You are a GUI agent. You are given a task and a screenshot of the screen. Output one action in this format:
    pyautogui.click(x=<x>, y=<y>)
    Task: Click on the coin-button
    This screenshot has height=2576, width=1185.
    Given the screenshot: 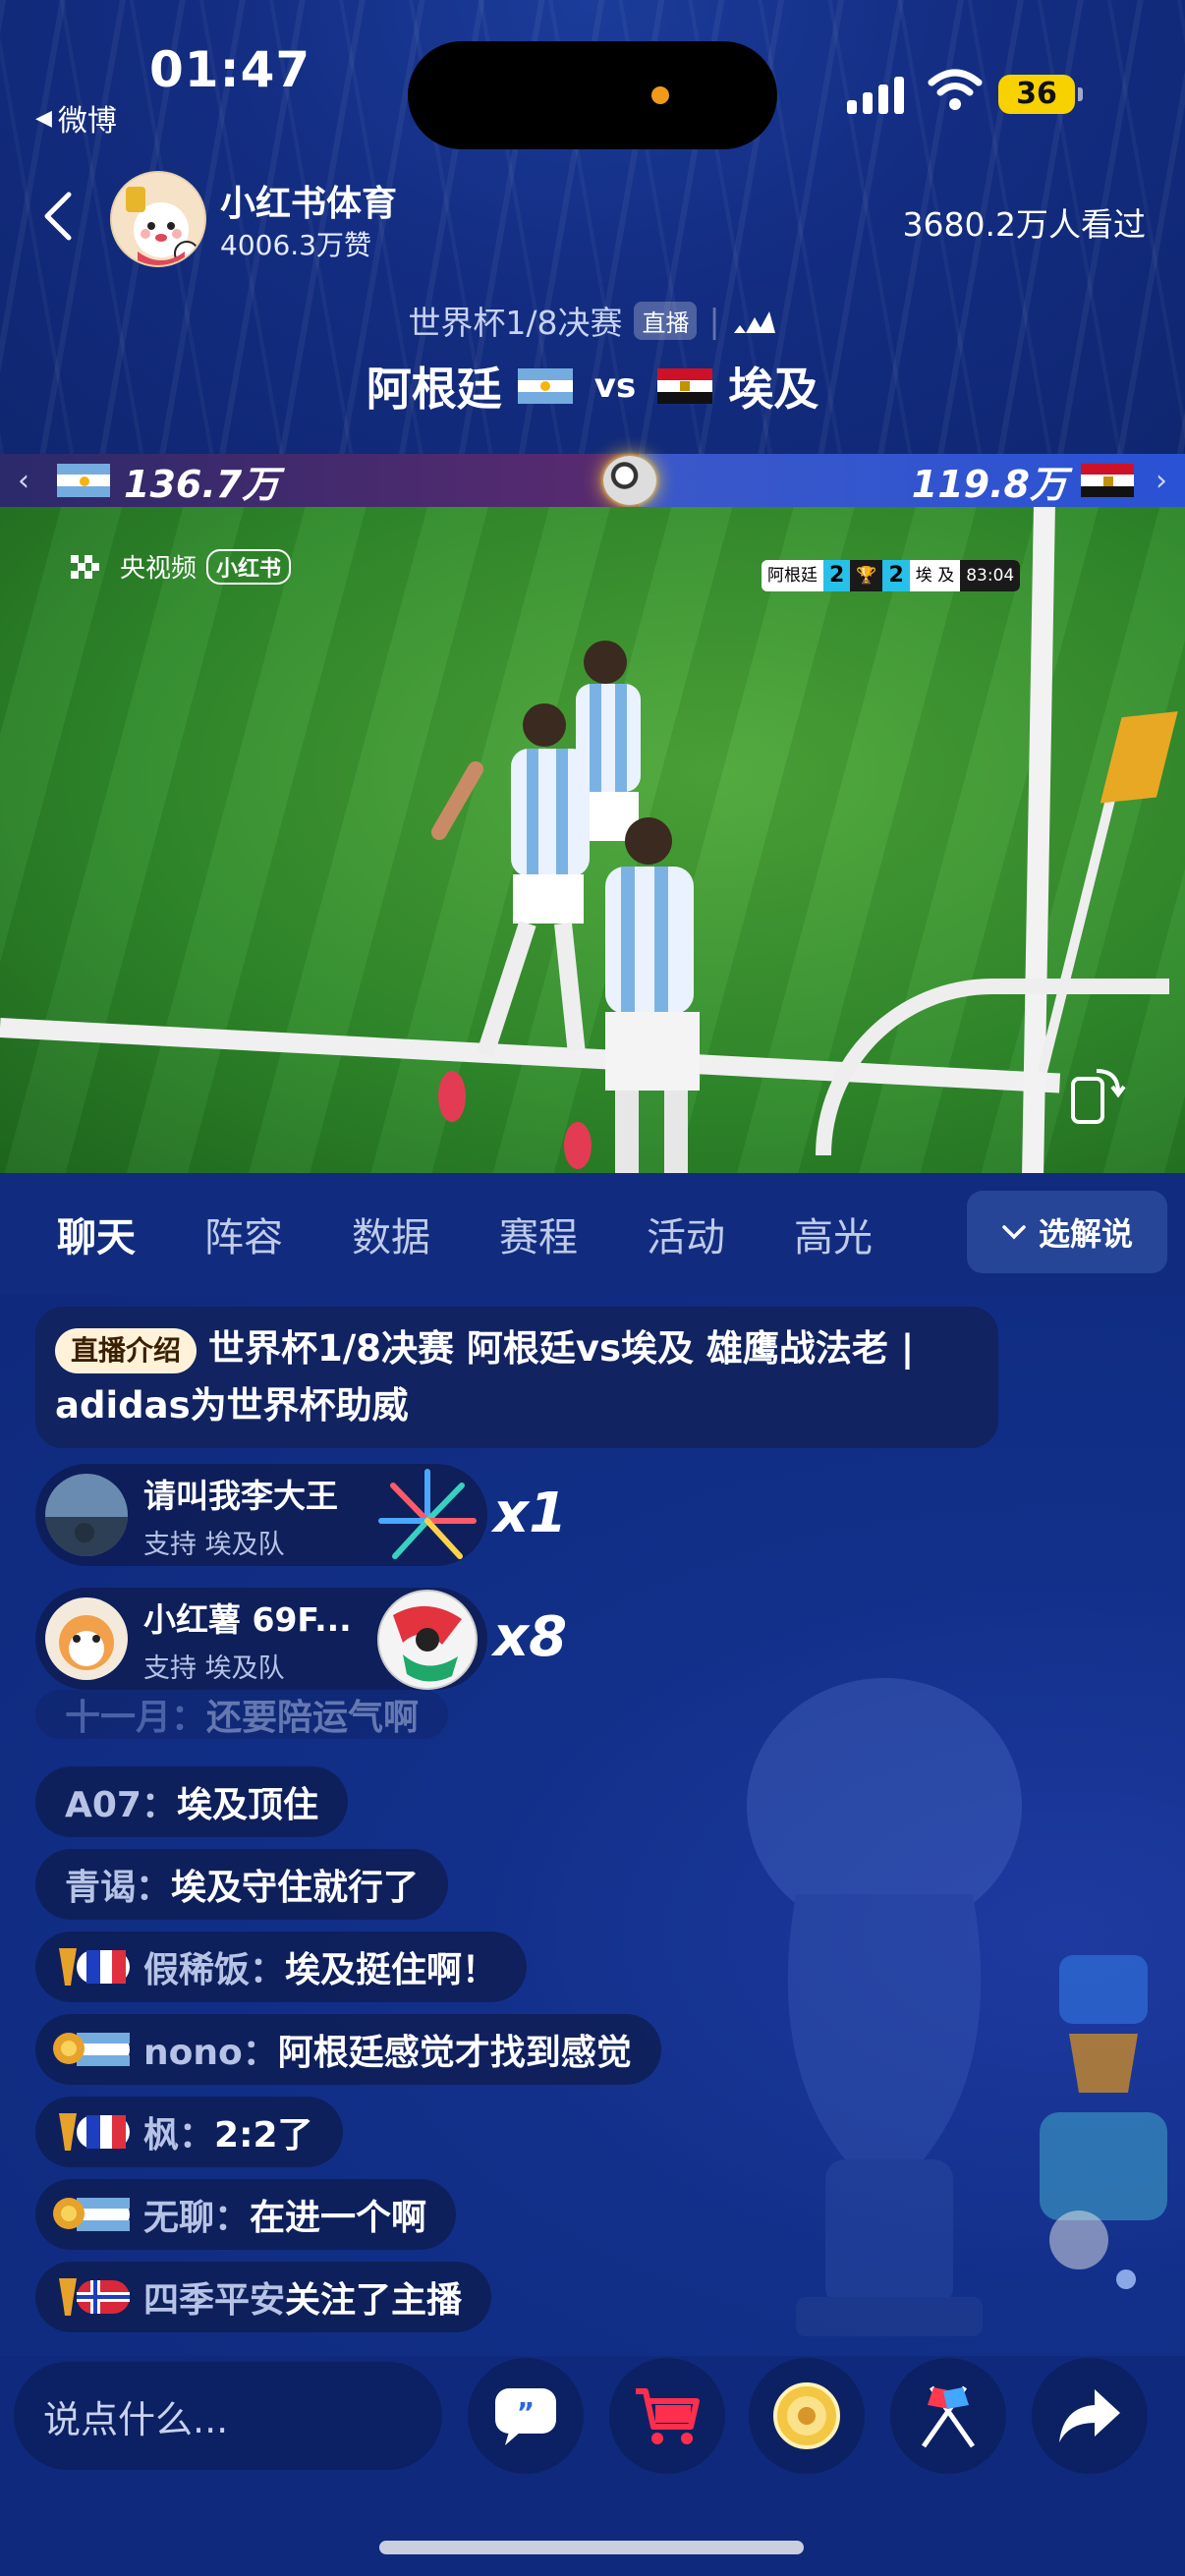 What is the action you would take?
    pyautogui.click(x=807, y=2416)
    